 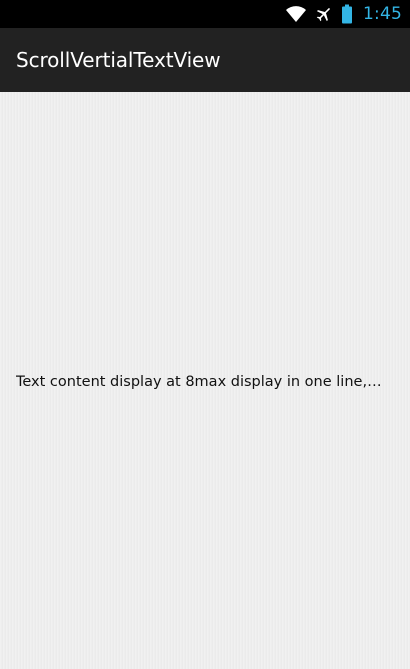 What do you see at coordinates (347, 14) in the screenshot?
I see `battery-icon` at bounding box center [347, 14].